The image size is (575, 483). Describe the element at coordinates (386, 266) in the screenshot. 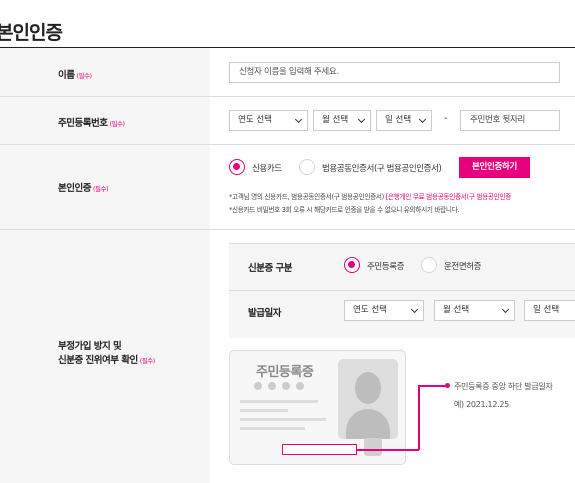

I see `rrc-label: 주민등록증` at that location.